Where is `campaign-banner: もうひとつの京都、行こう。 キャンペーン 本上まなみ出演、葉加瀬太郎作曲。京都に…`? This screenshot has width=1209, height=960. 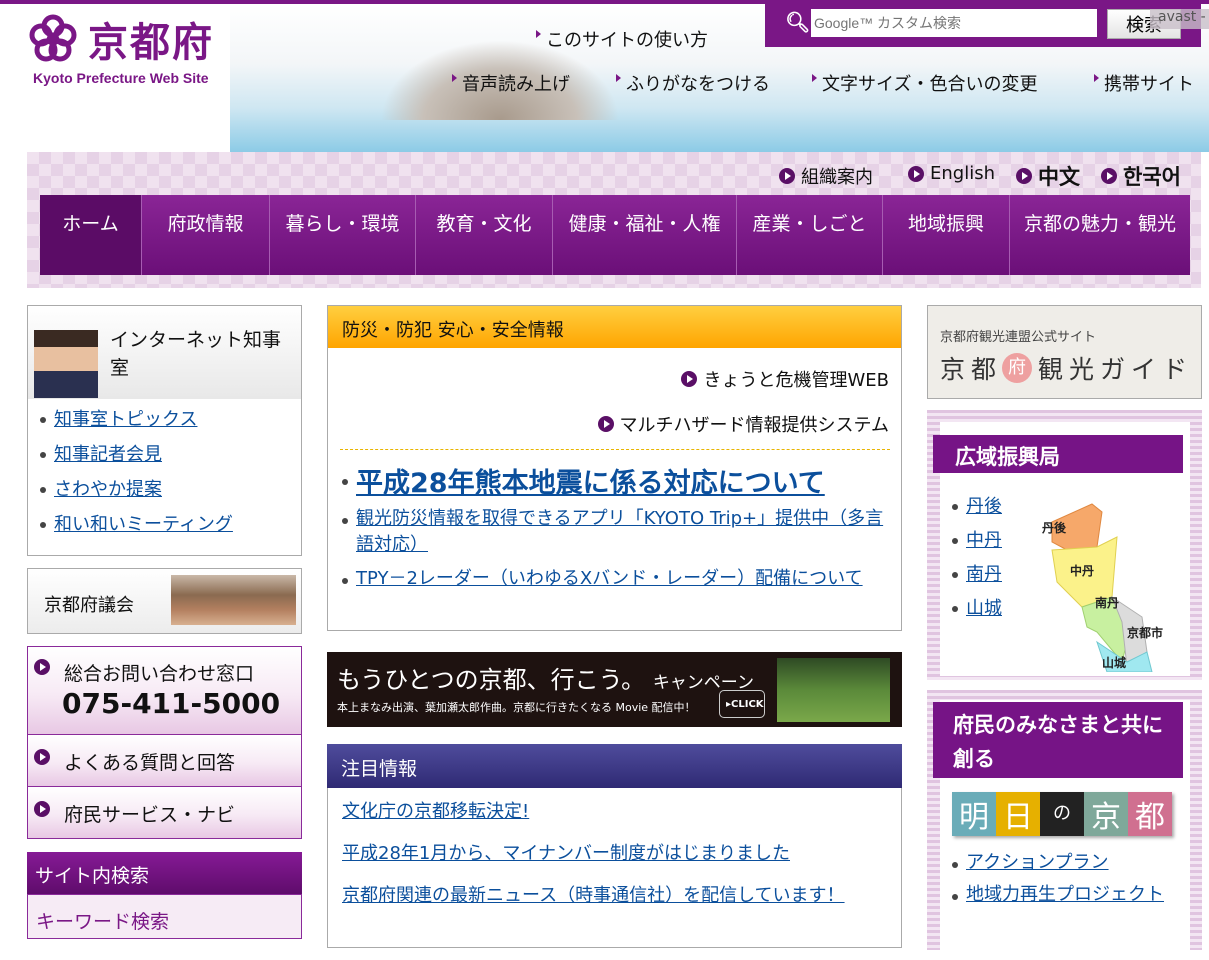
campaign-banner: もうひとつの京都、行こう。 キャンペーン 本上まなみ出演、葉加瀬太郎作曲。京都に… is located at coordinates (614, 689).